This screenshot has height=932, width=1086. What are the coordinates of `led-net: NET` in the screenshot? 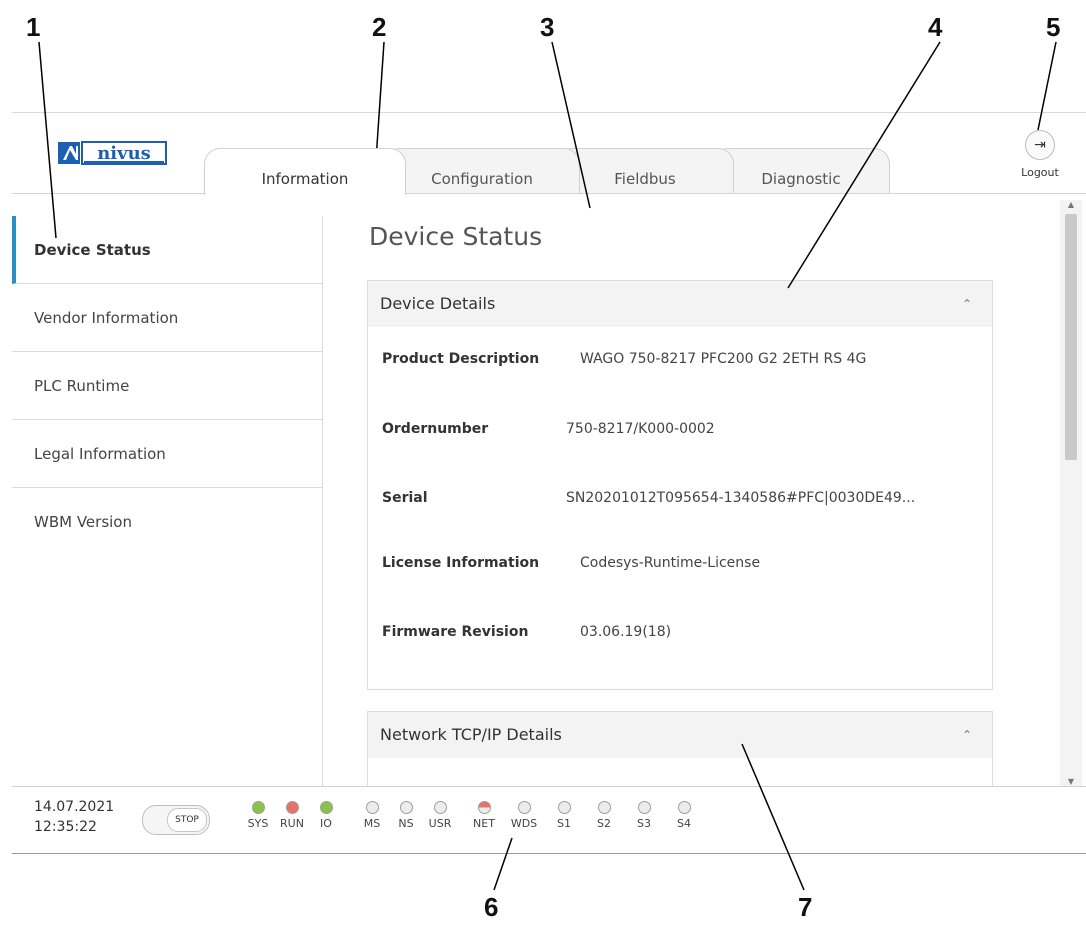 It's located at (484, 815).